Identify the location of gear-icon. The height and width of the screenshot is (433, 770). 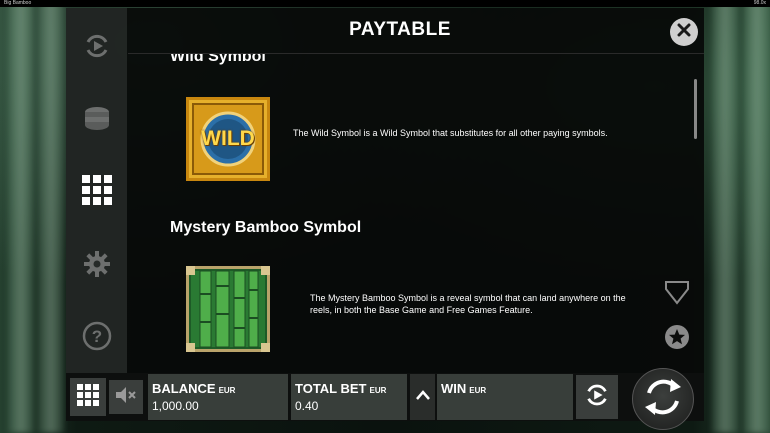
(97, 264).